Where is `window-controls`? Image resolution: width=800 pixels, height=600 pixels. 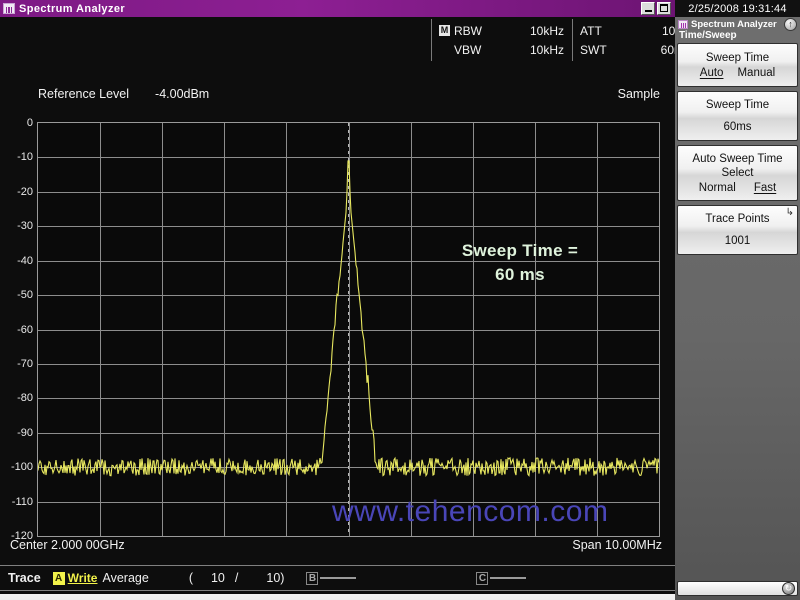
window-controls is located at coordinates (656, 8).